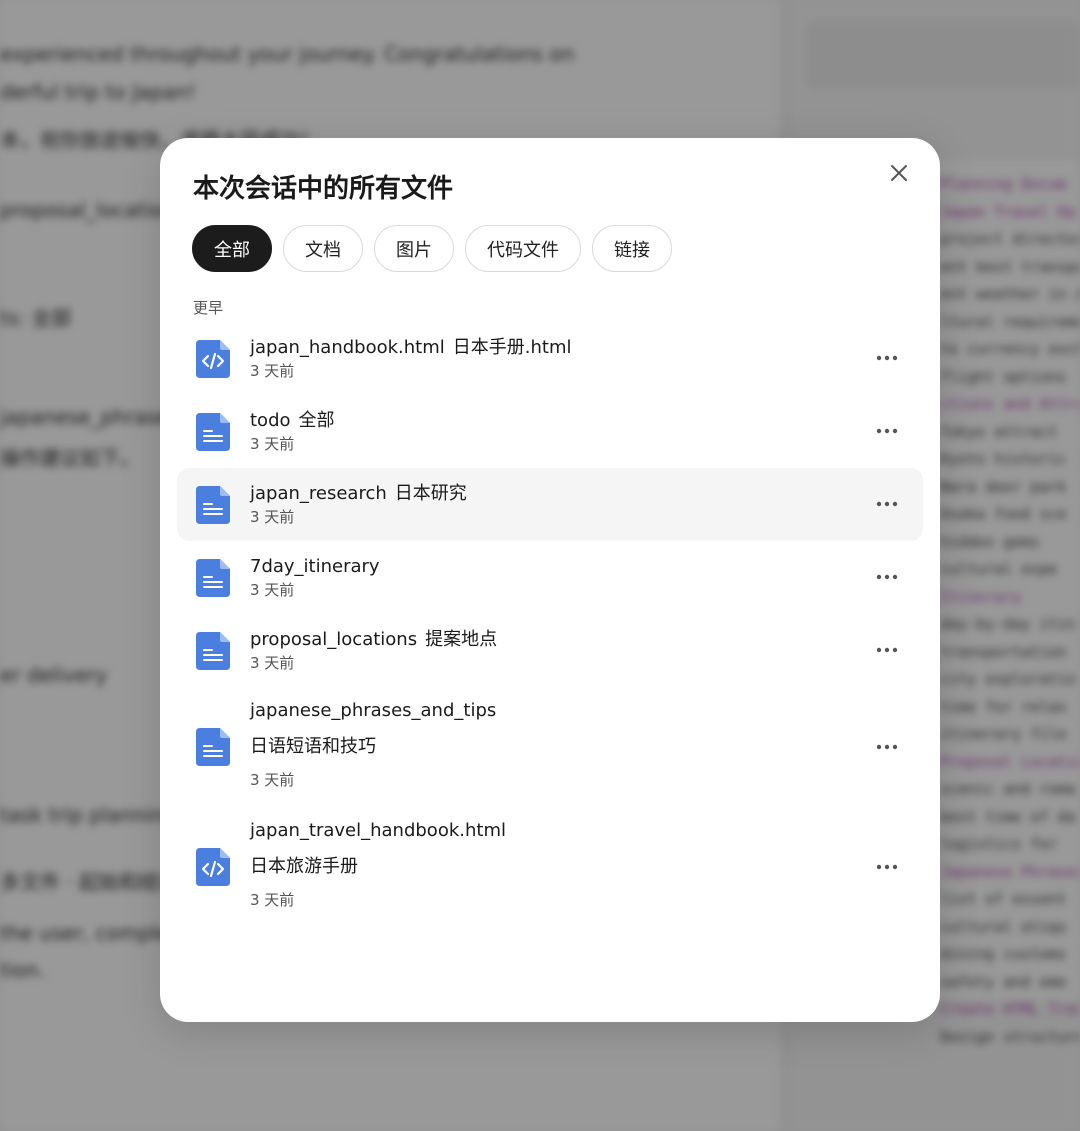 The height and width of the screenshot is (1131, 1080). Describe the element at coordinates (323, 248) in the screenshot. I see `tab-documents: 文档` at that location.